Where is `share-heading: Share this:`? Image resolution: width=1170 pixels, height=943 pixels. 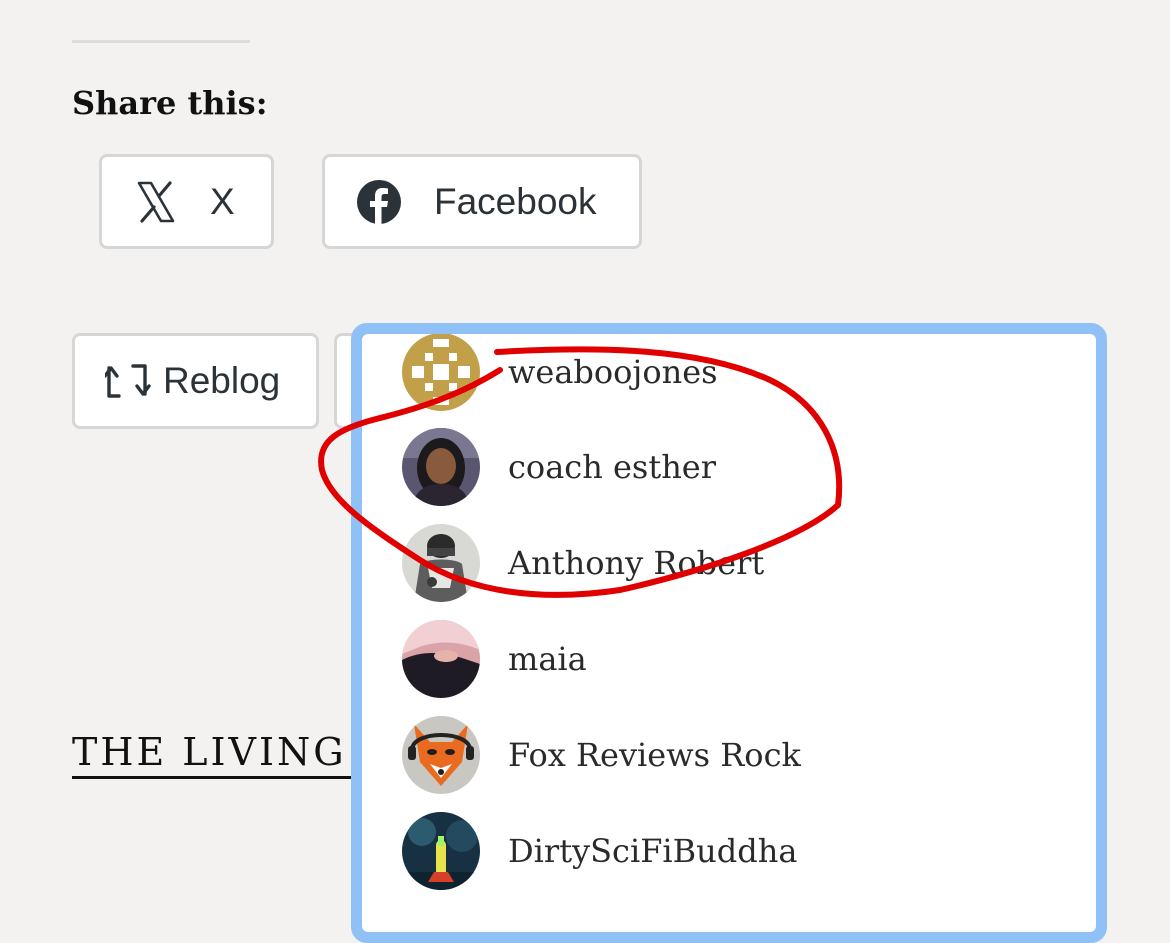 share-heading: Share this: is located at coordinates (170, 103).